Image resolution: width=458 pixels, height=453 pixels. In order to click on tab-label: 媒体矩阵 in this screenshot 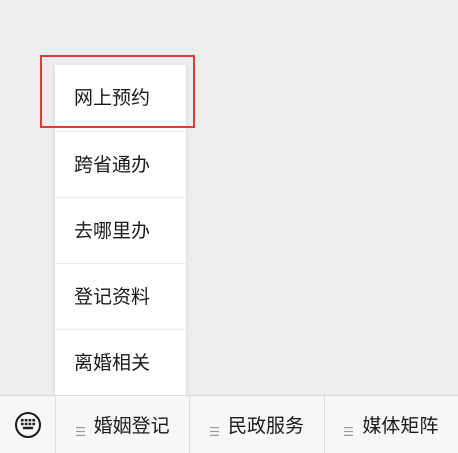, I will do `click(400, 426)`.